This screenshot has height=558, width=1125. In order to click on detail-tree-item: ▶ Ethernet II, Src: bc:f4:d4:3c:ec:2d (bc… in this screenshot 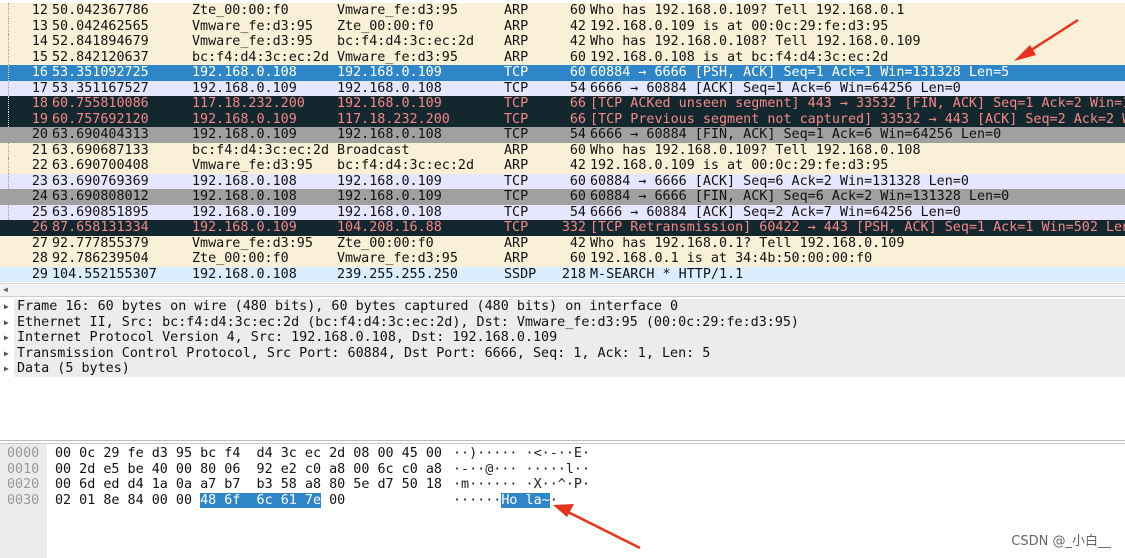, I will do `click(562, 322)`.